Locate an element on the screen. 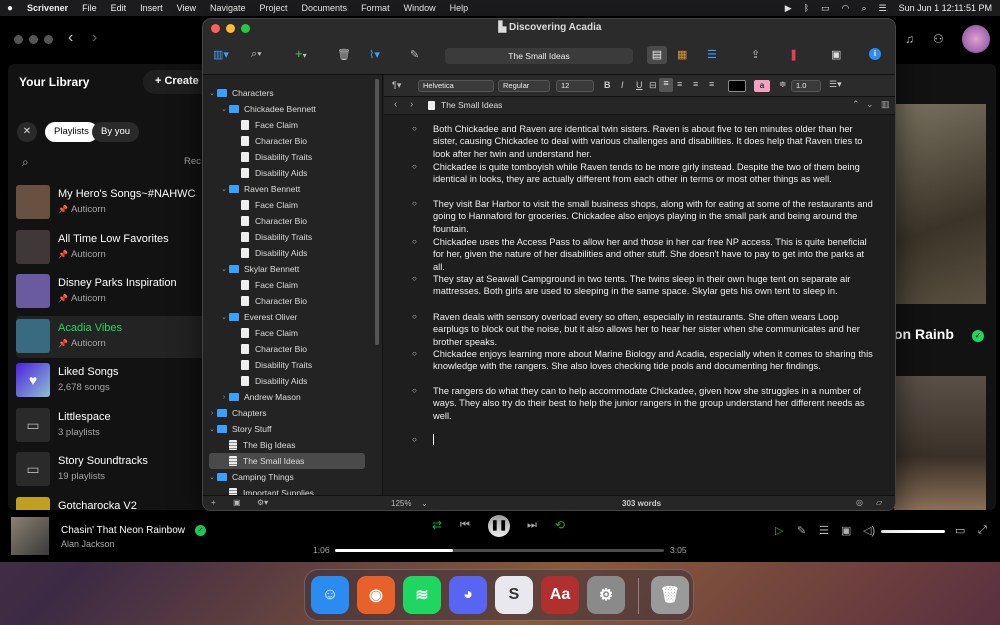  binder-item: ⌄ Raven Bennett is located at coordinates (251, 189).